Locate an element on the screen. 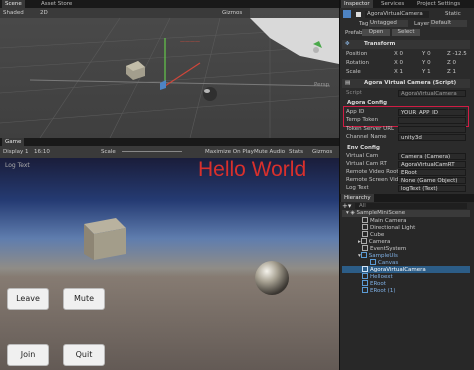 The image size is (474, 370). rotation-y-field: Y 0 is located at coordinates (426, 63).